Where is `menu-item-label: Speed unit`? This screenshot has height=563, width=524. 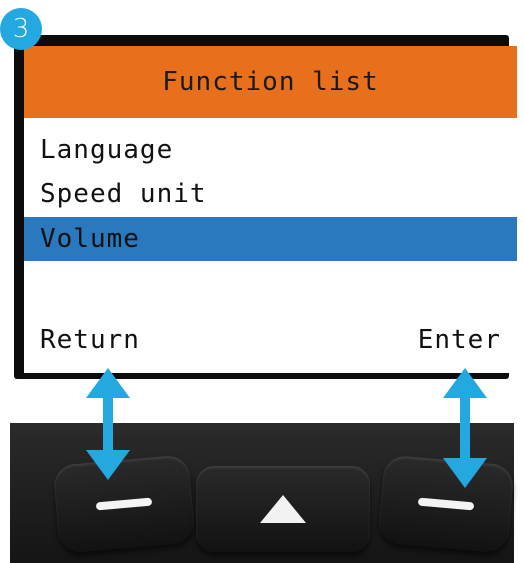 menu-item-label: Speed unit is located at coordinates (123, 194).